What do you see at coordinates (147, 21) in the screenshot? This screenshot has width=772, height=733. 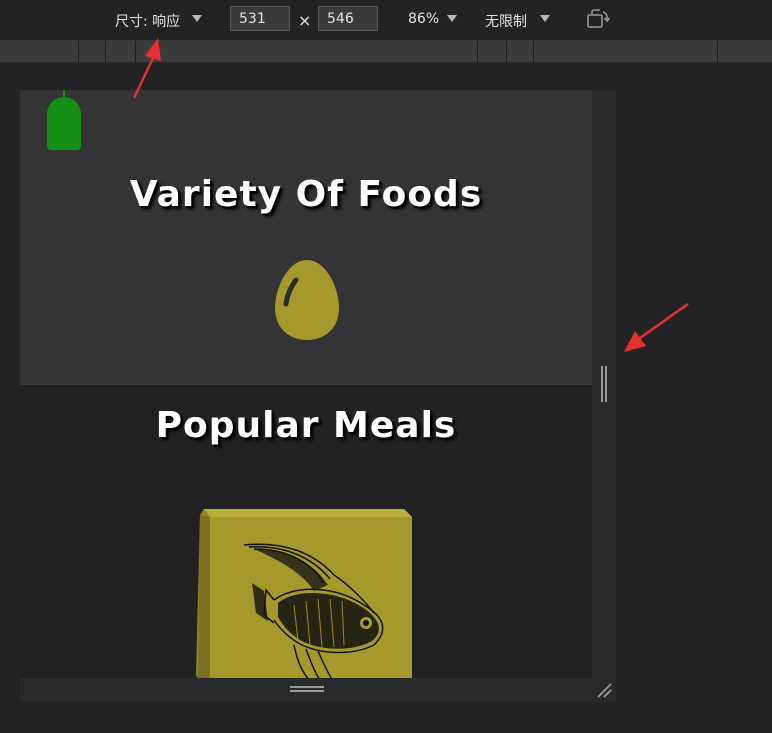 I see `dimensions-dropdown: 尺寸: 响应` at bounding box center [147, 21].